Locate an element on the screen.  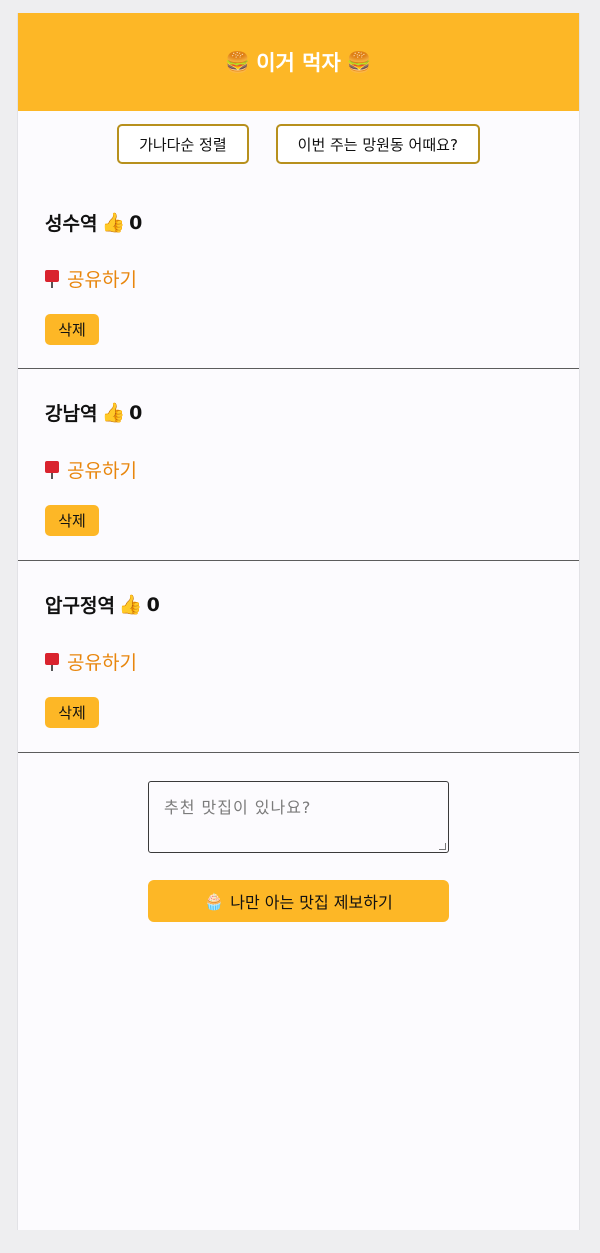
item-title: 성수역 👍 0 is located at coordinates (93, 222).